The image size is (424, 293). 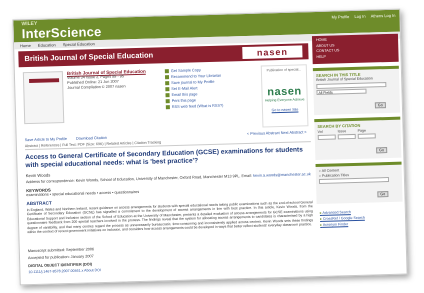 What do you see at coordinates (320, 131) in the screenshot?
I see `vol-label: Vol` at bounding box center [320, 131].